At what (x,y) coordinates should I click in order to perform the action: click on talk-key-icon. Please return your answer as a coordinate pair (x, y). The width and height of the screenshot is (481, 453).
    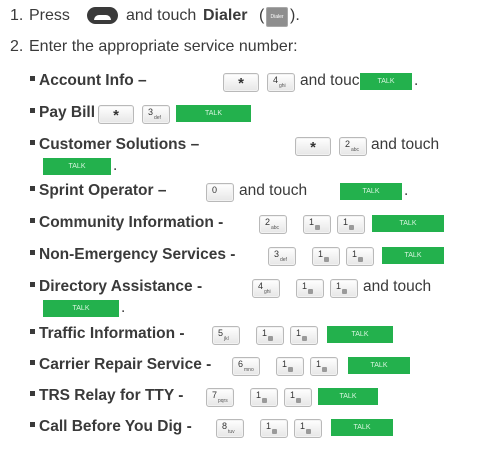
    Looking at the image, I should click on (102, 15).